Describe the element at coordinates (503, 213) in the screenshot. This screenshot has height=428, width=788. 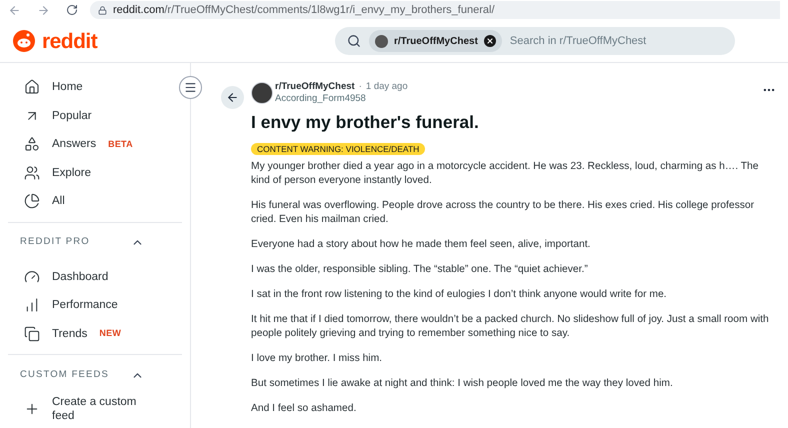
I see `post-paragraph: His funeral was overflowing. People drove across the country to be there. His exes cried. His college professor cried. Even his mailman cried.` at that location.